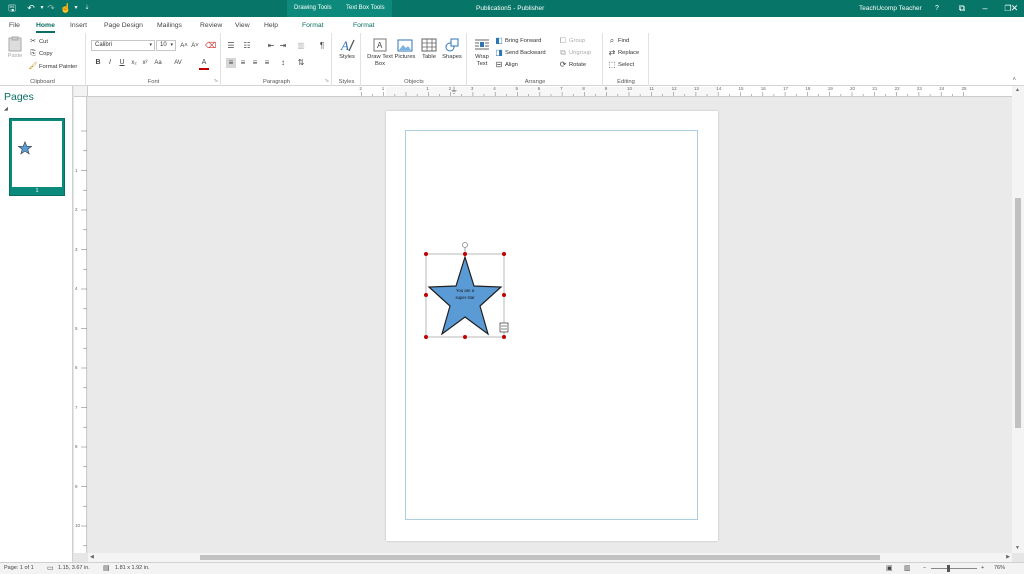 This screenshot has width=1024, height=574. Describe the element at coordinates (80, 325) in the screenshot. I see `vertical-ruler: 1 2 3 4 5 6 7 8 9 10` at that location.